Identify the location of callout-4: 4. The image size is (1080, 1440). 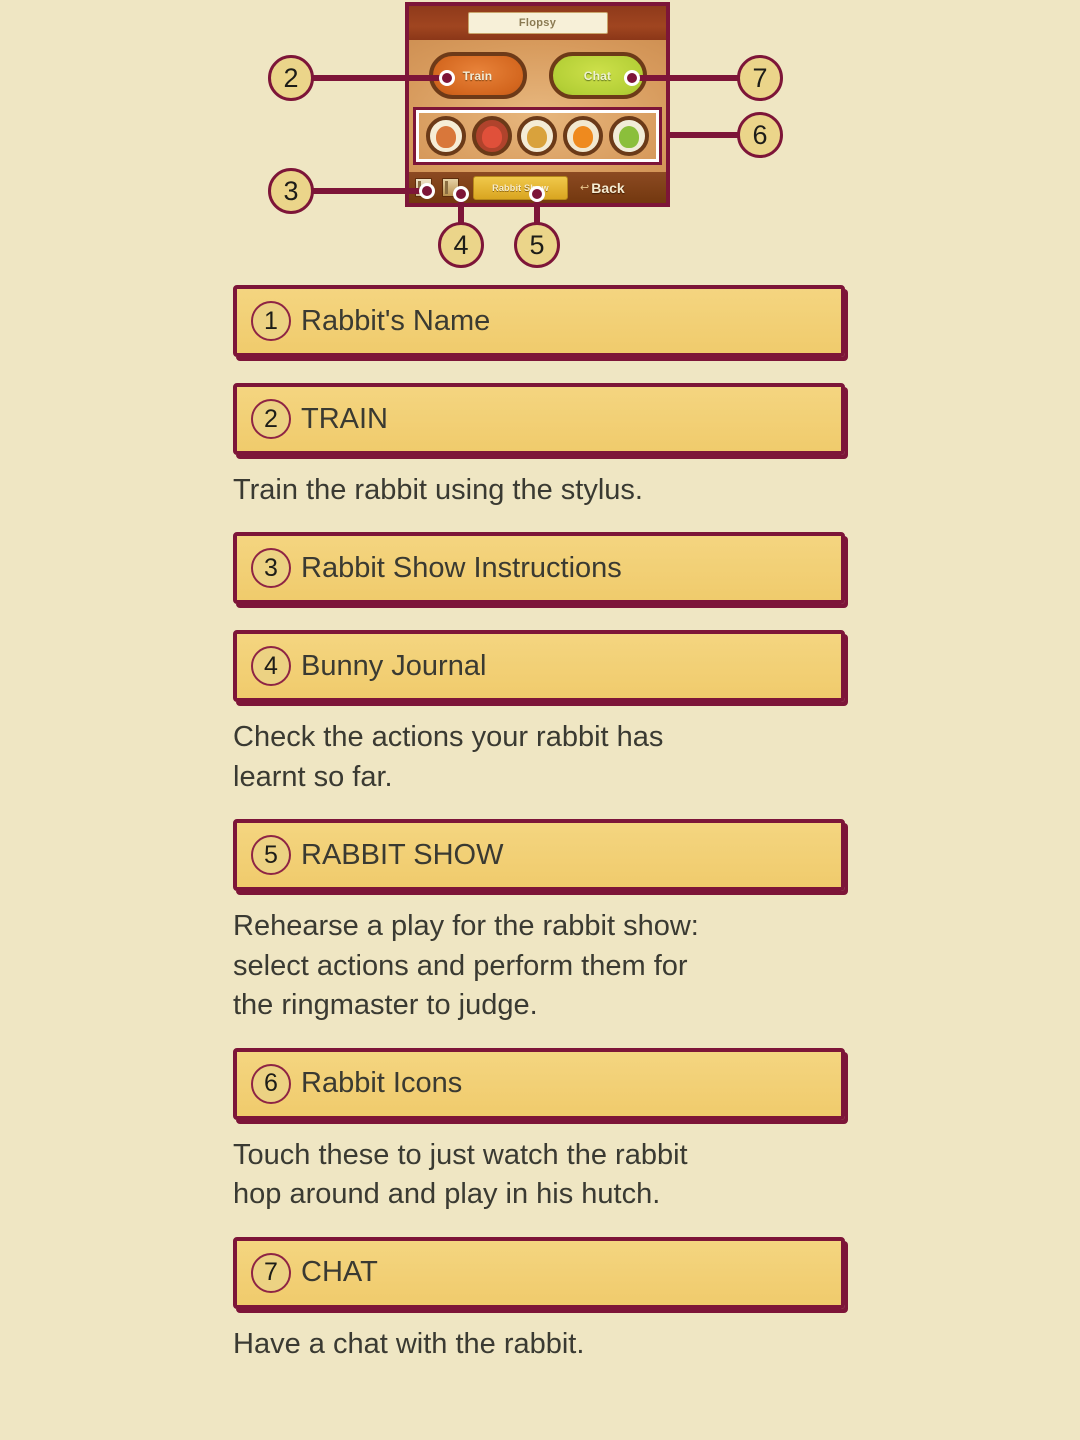
(461, 245).